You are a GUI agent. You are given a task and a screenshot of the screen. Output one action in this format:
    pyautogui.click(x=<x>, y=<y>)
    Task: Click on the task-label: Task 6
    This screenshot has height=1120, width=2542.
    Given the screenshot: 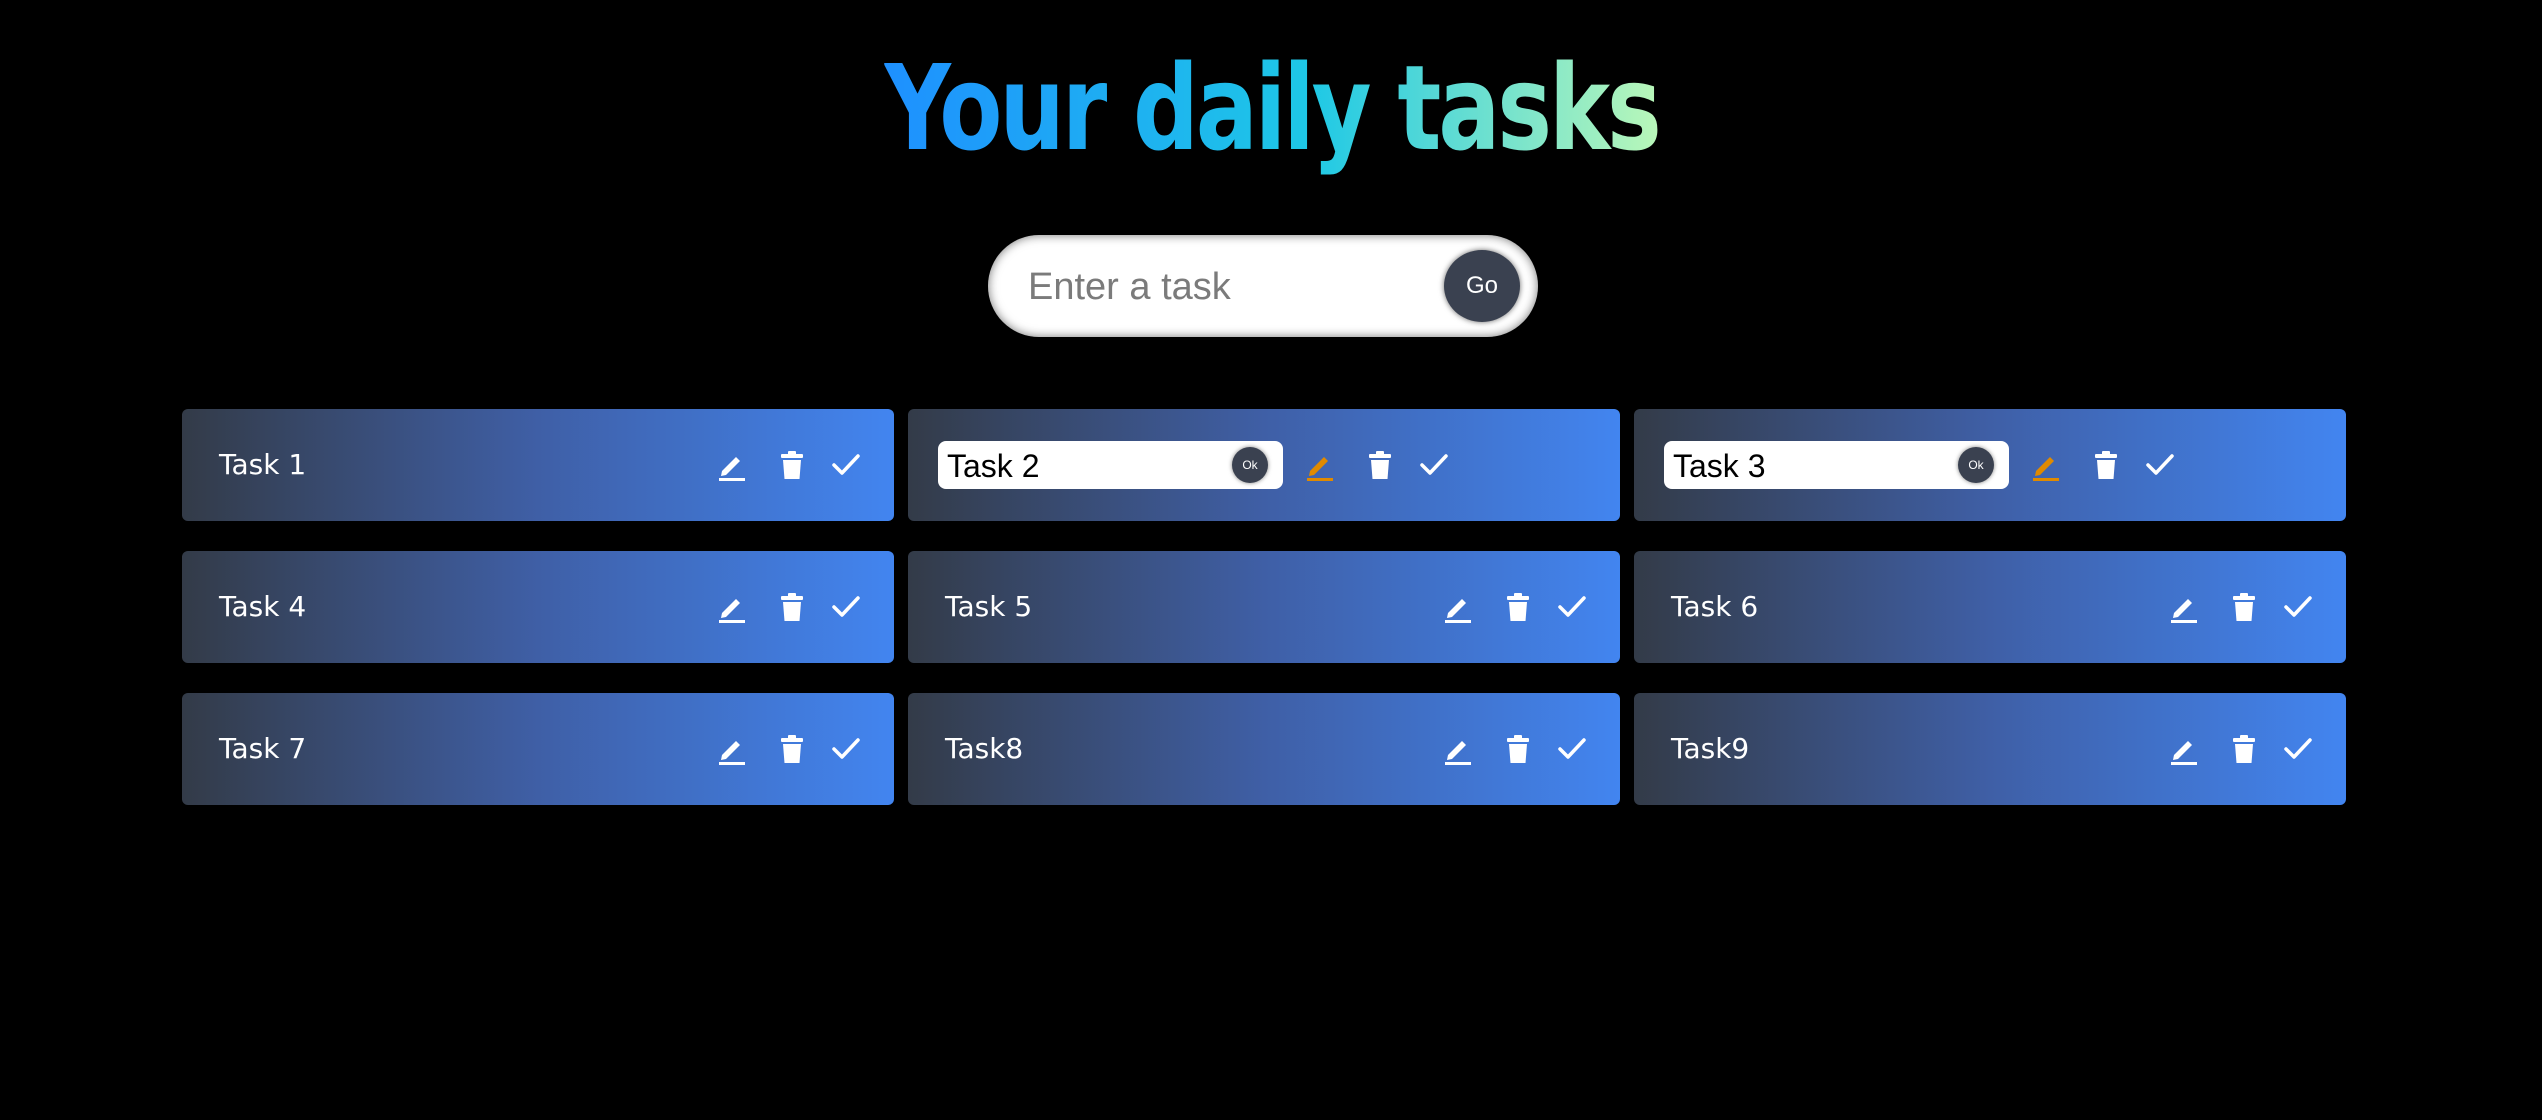 What is the action you would take?
    pyautogui.click(x=1715, y=606)
    